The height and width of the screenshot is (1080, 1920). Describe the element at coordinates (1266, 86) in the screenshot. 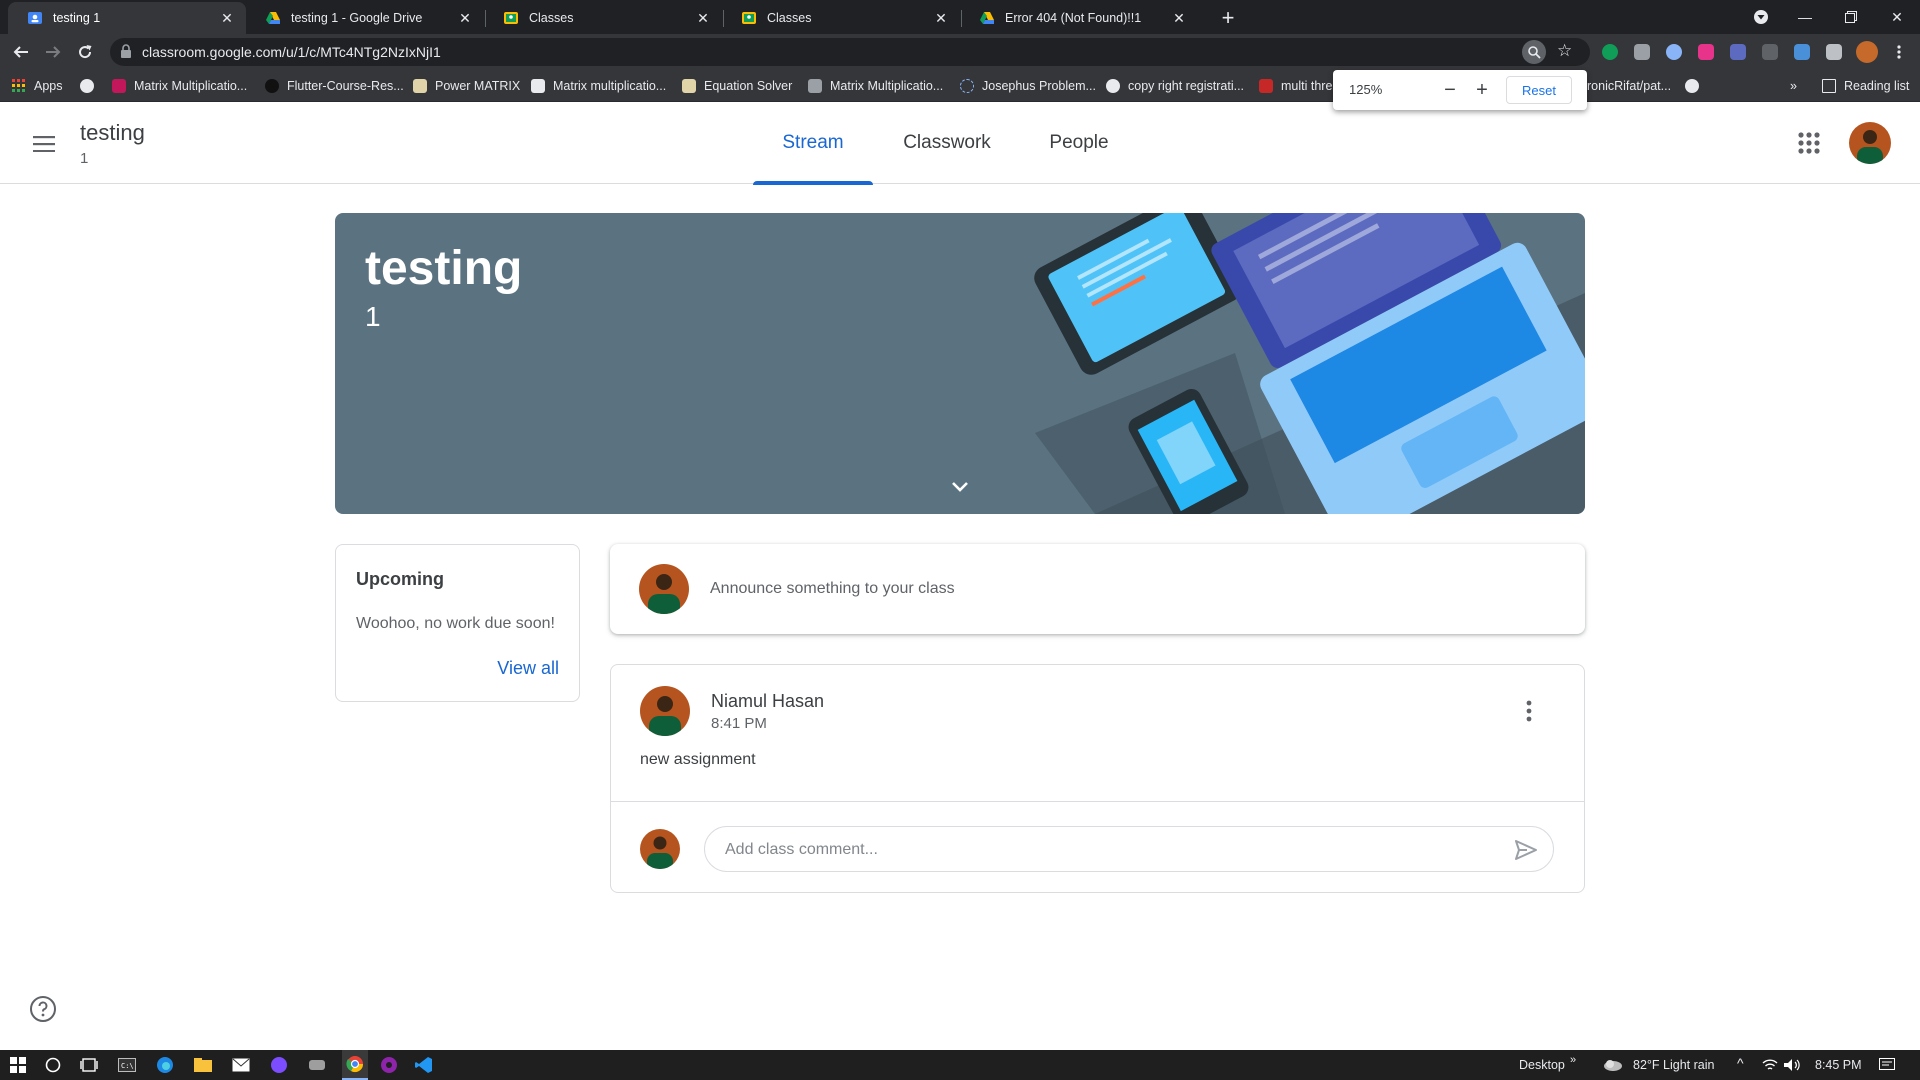

I see `site-icon` at that location.